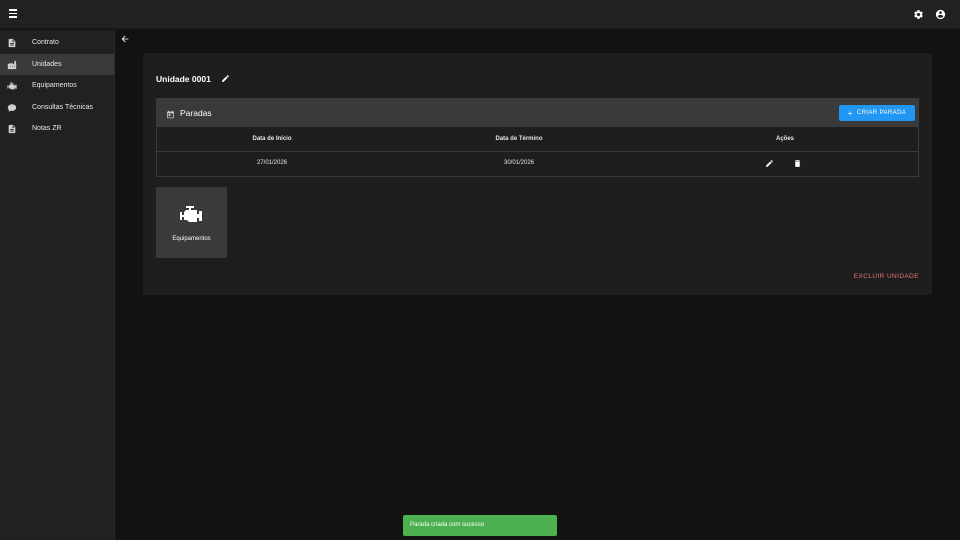  Describe the element at coordinates (940, 14) in the screenshot. I see `account-icon` at that location.